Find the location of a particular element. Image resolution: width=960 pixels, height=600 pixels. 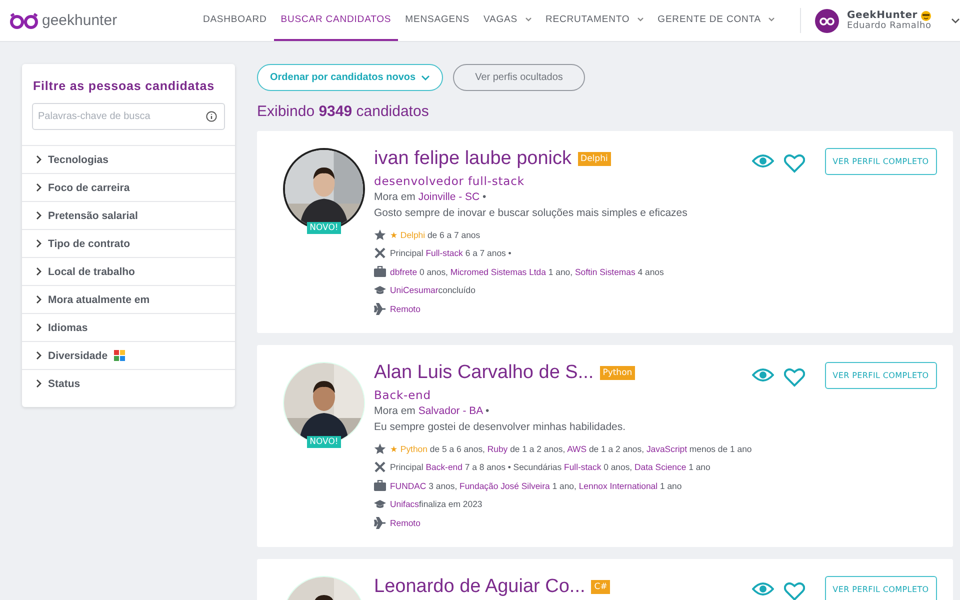

nav-tab: DASHBOARD is located at coordinates (235, 20).